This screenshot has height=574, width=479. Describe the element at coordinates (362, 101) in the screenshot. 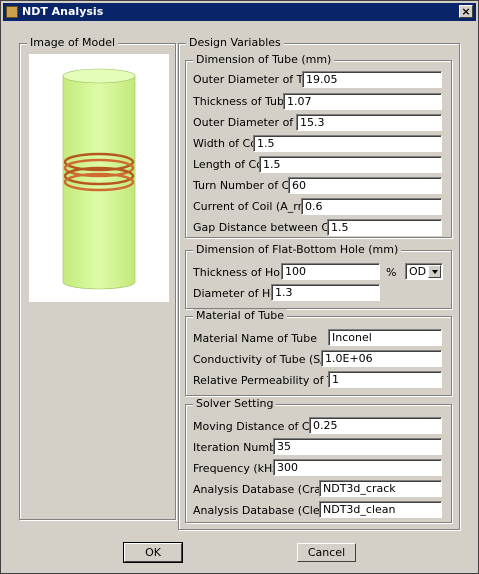

I see `thickness-tube-input: 1.07` at that location.